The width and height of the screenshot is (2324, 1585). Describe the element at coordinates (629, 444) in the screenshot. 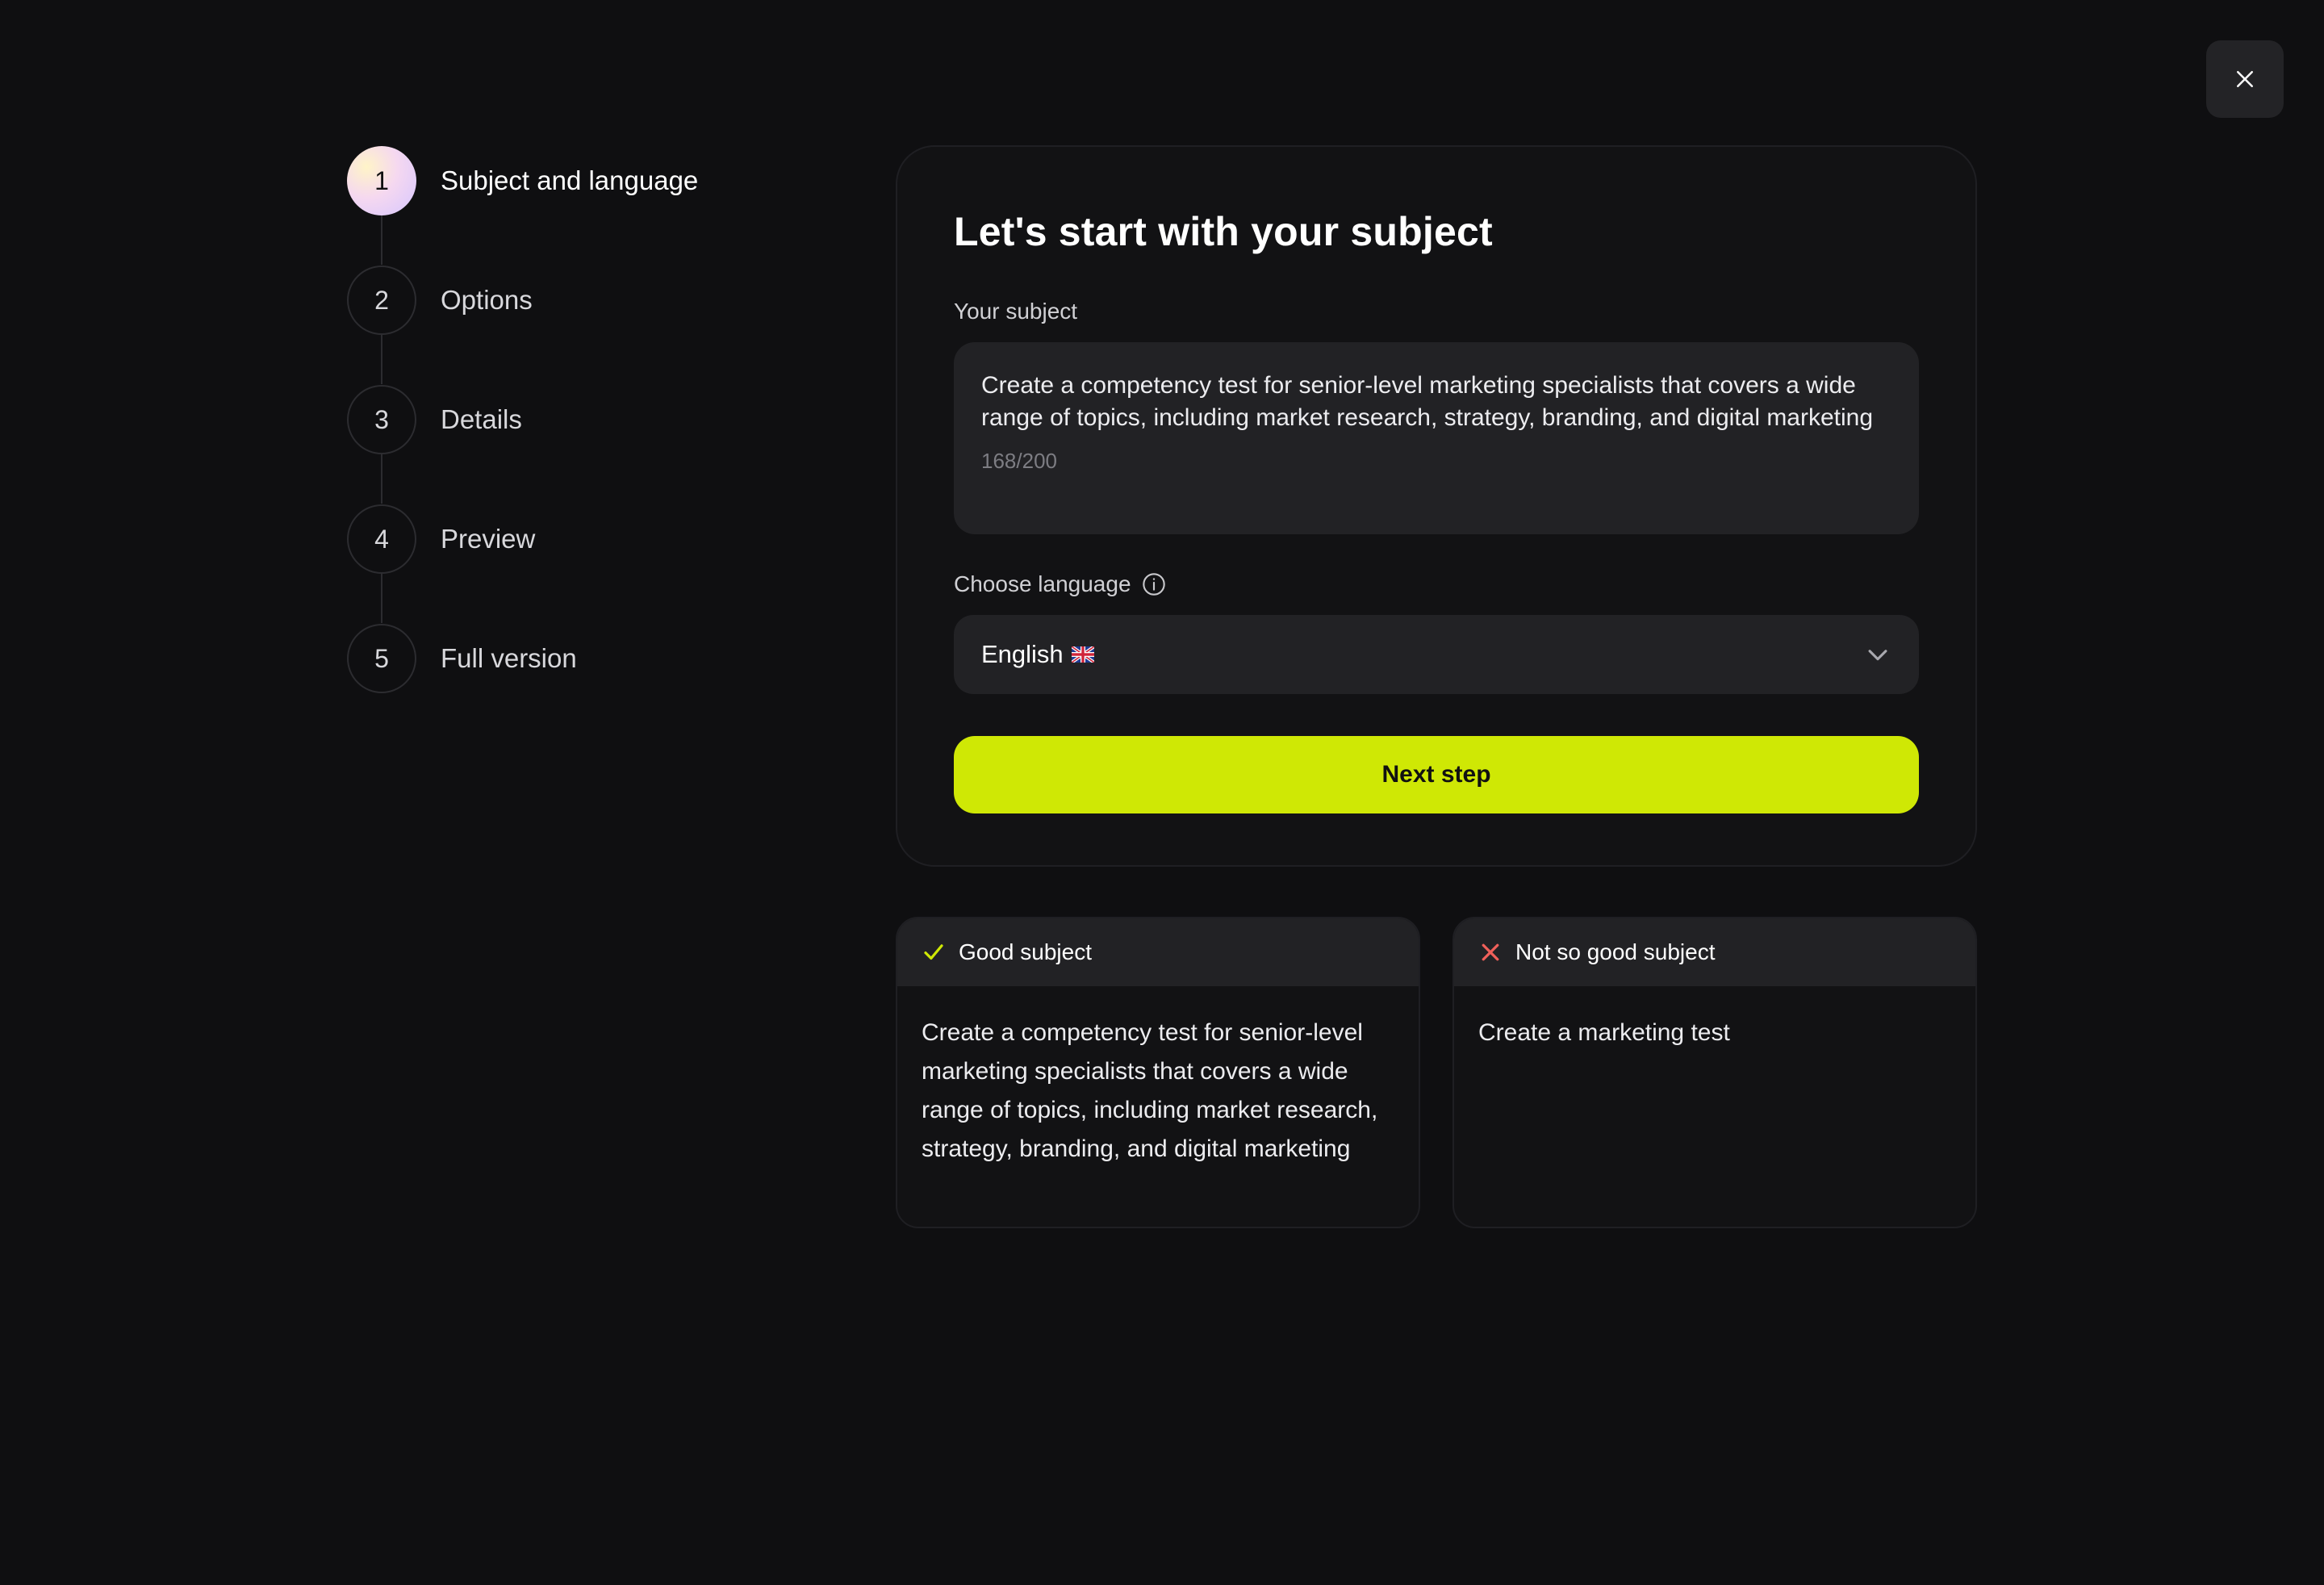

I see `step-details: 3 Details` at that location.